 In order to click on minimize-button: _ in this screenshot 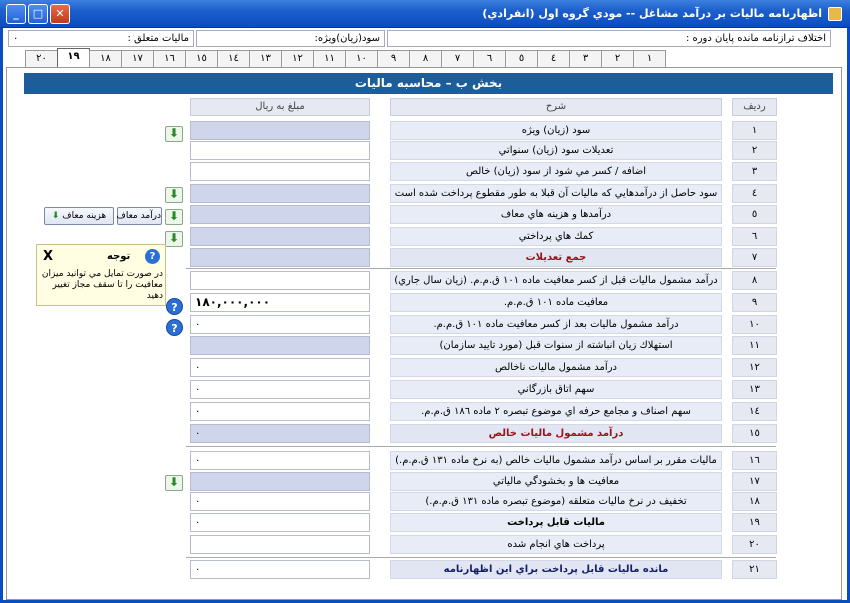, I will do `click(16, 14)`.